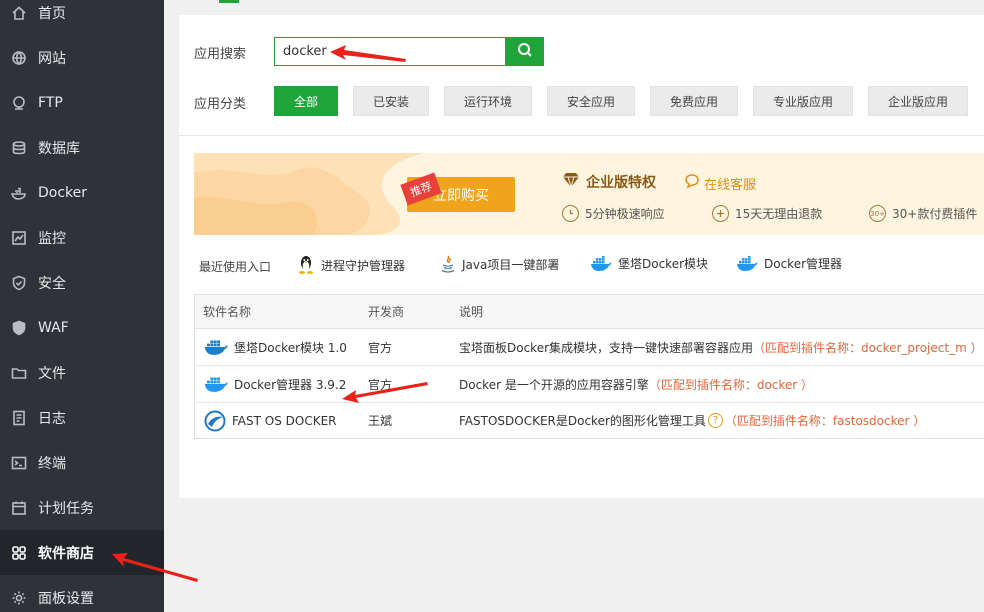 The height and width of the screenshot is (612, 984). I want to click on database-icon, so click(19, 148).